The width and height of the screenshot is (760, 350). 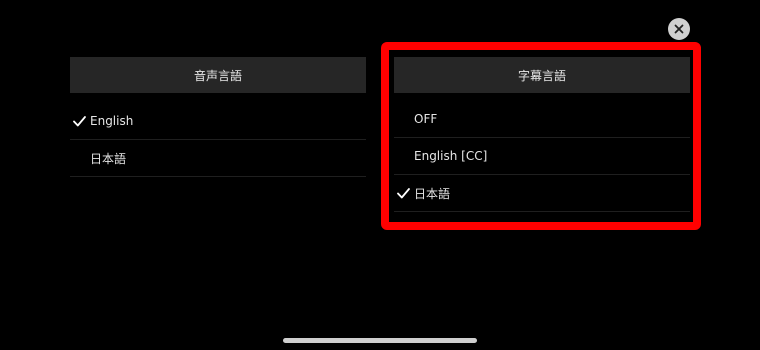 What do you see at coordinates (432, 193) in the screenshot?
I see `subtitle-option-label: 日本語` at bounding box center [432, 193].